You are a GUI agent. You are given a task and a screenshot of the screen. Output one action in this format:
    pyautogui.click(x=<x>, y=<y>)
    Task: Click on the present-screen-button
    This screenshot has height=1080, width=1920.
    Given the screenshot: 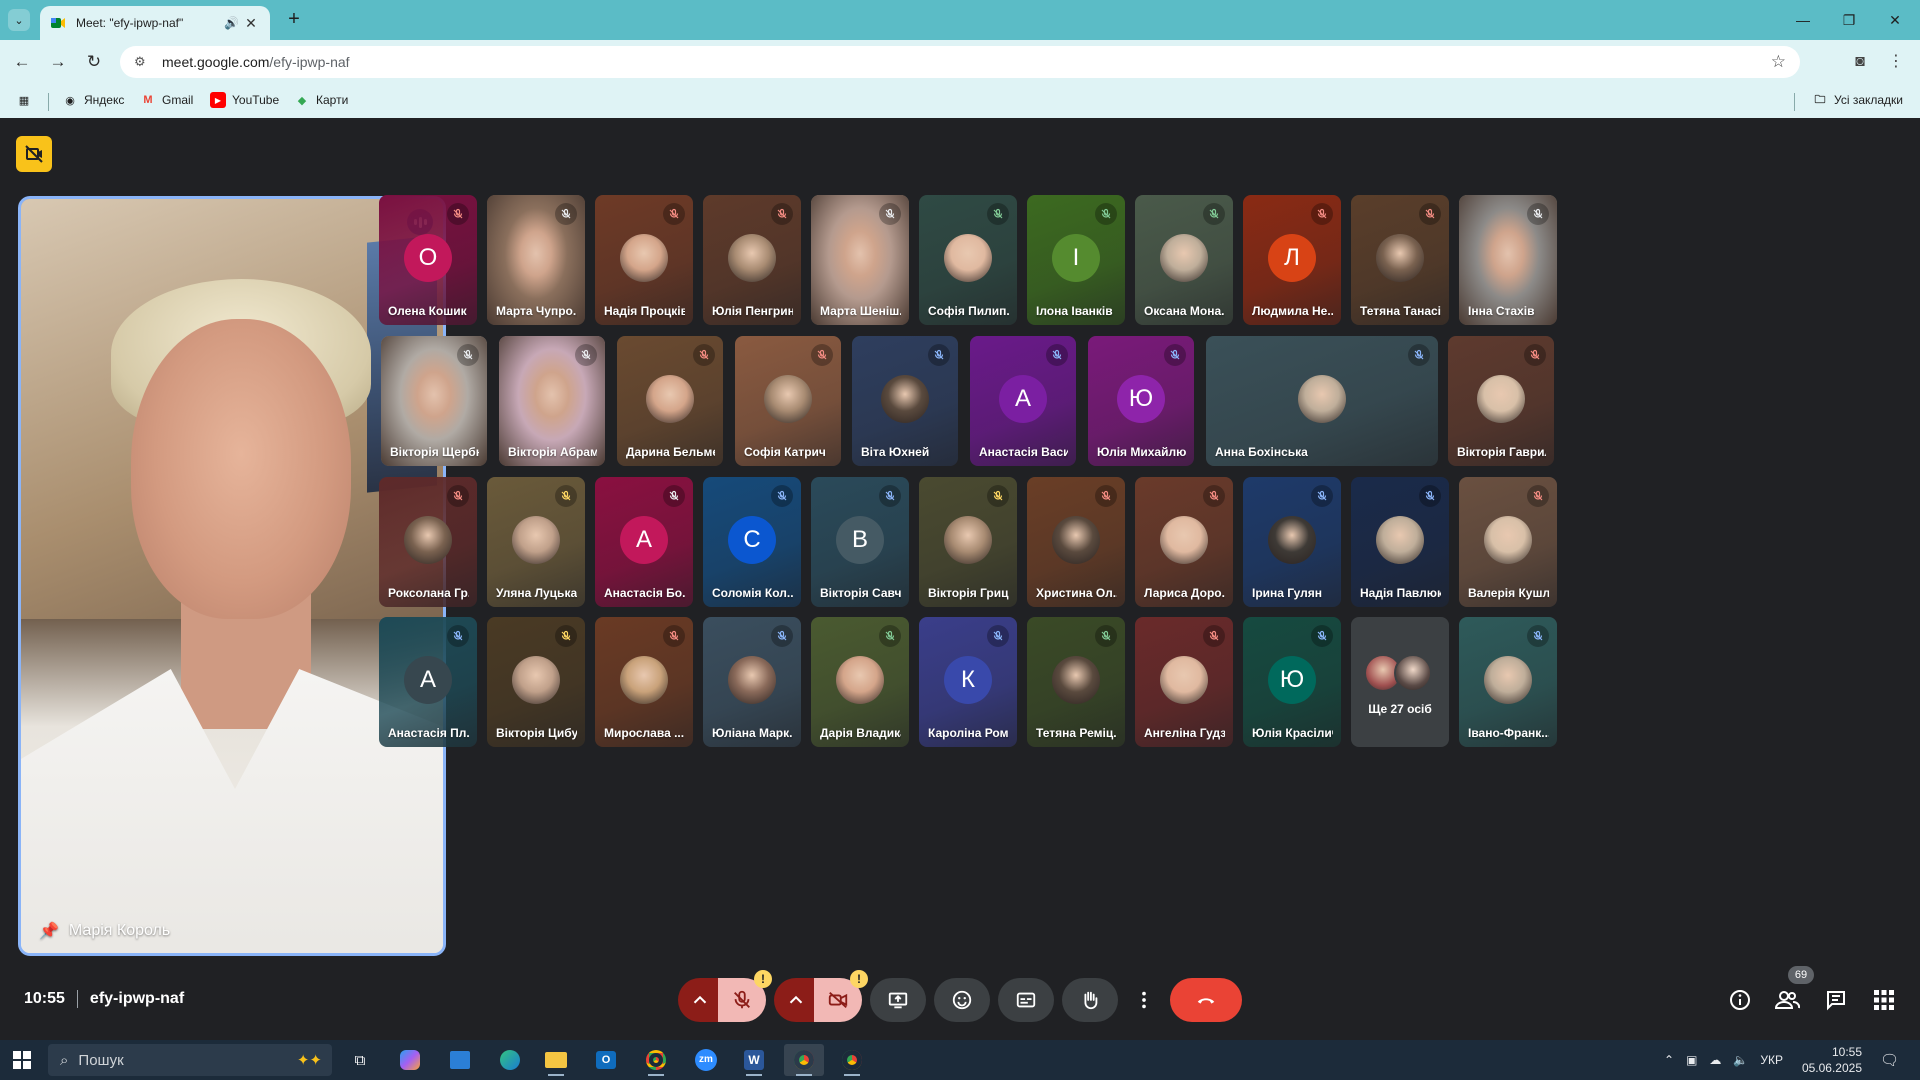 What is the action you would take?
    pyautogui.click(x=898, y=1000)
    